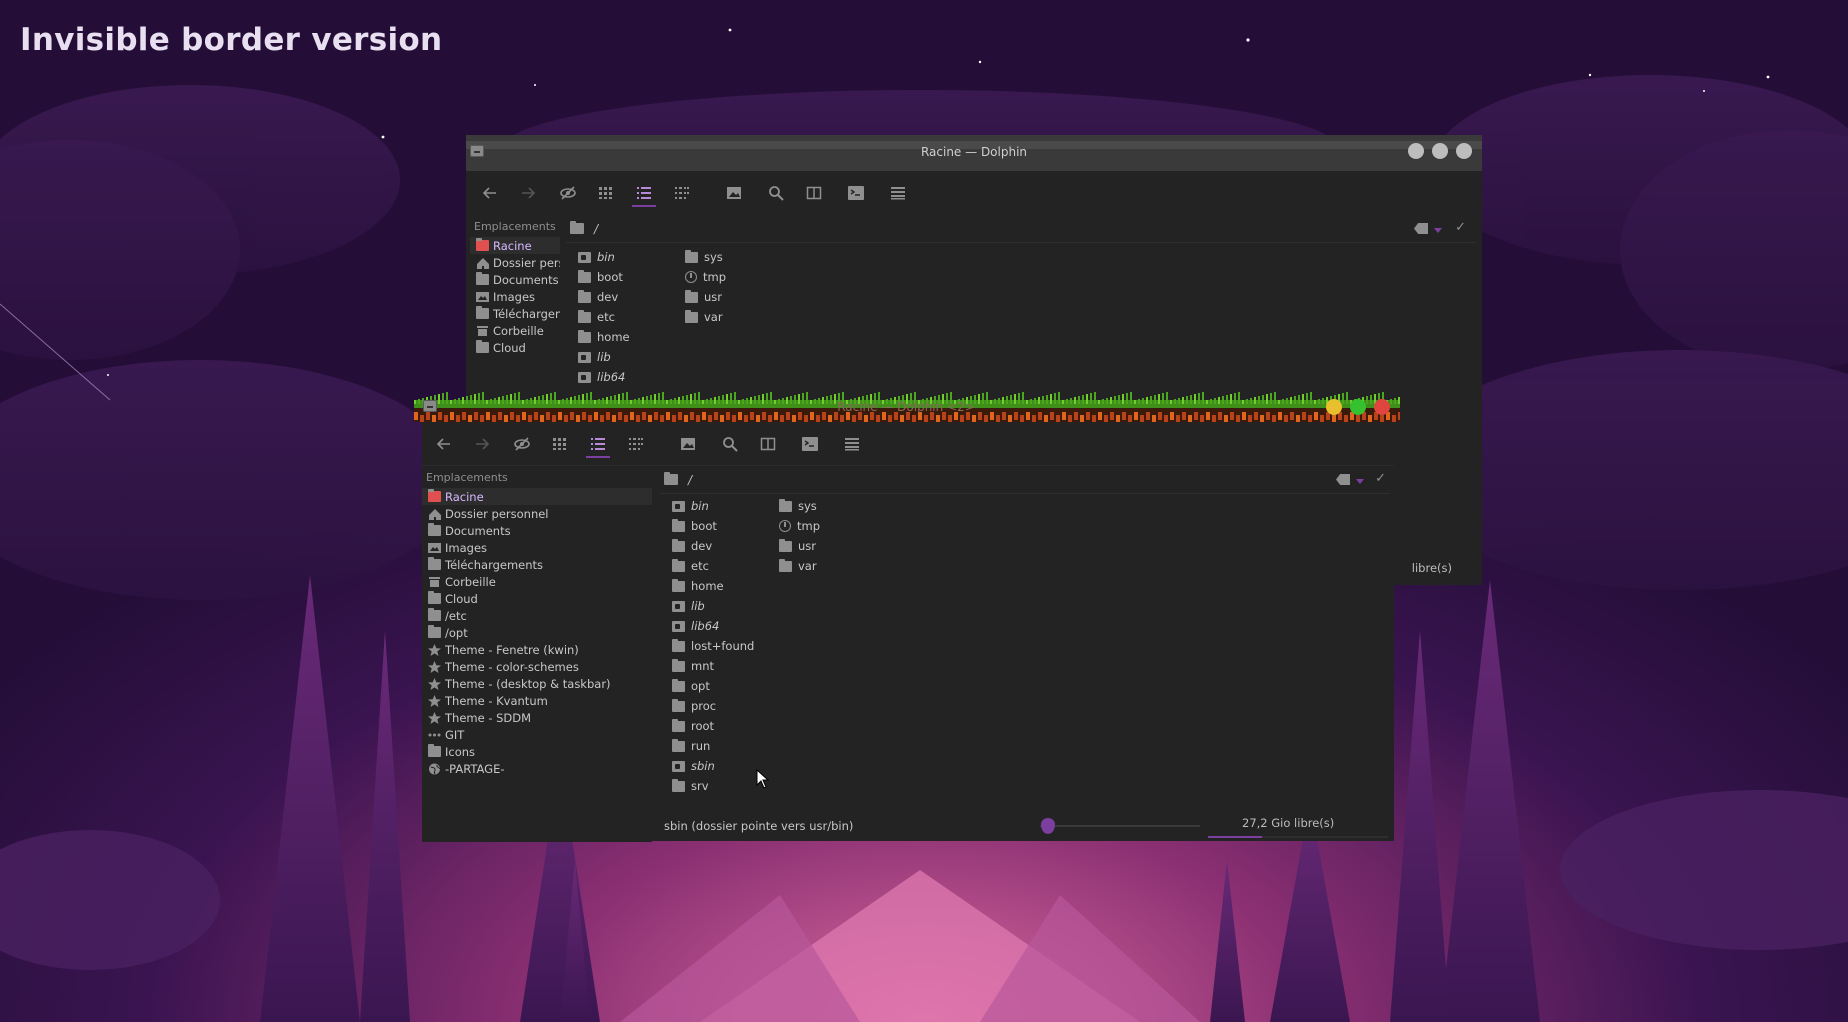 Image resolution: width=1848 pixels, height=1022 pixels. What do you see at coordinates (537, 768) in the screenshot?
I see `sidebar-item: -PARTAGE-` at bounding box center [537, 768].